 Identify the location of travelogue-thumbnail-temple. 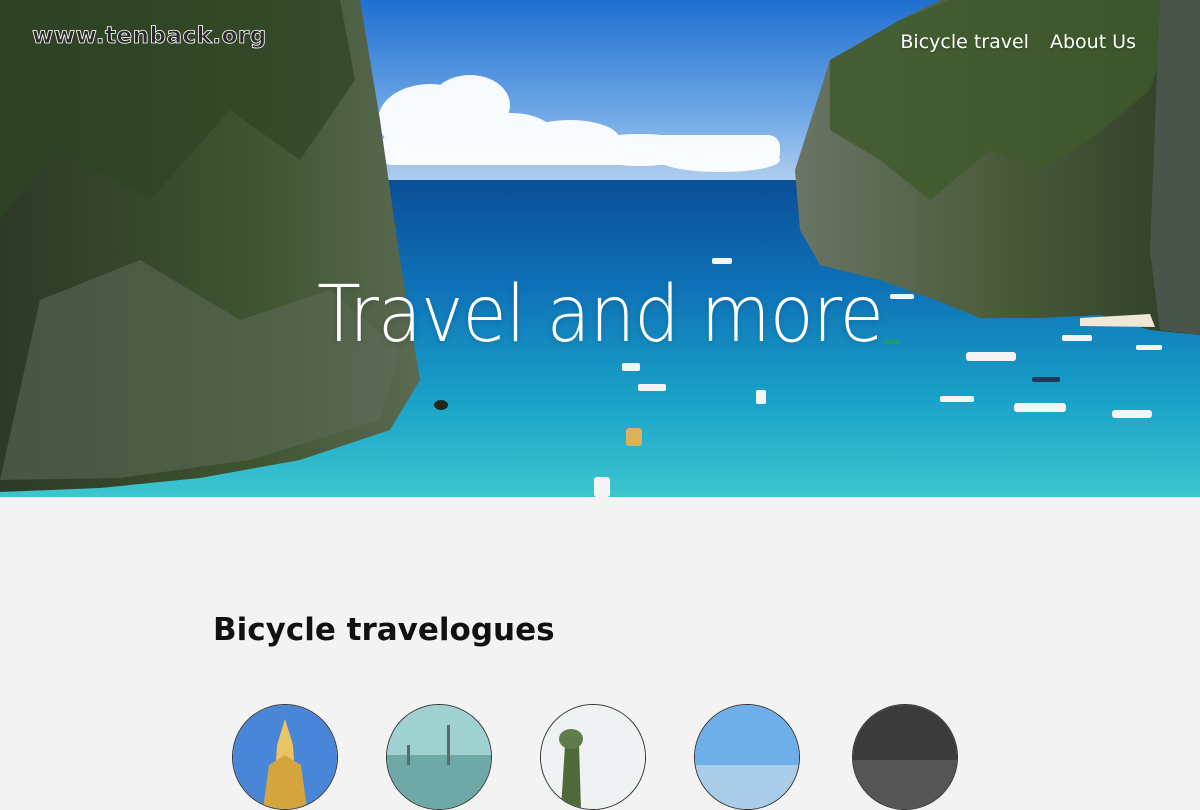
(285, 757).